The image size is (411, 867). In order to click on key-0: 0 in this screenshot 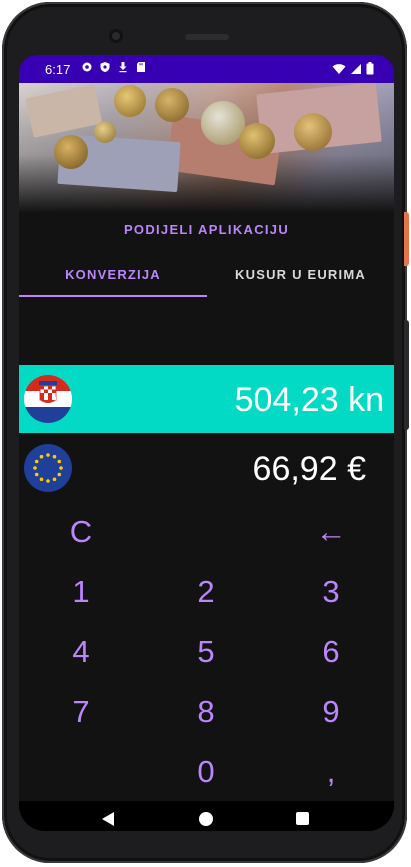, I will do `click(206, 772)`.